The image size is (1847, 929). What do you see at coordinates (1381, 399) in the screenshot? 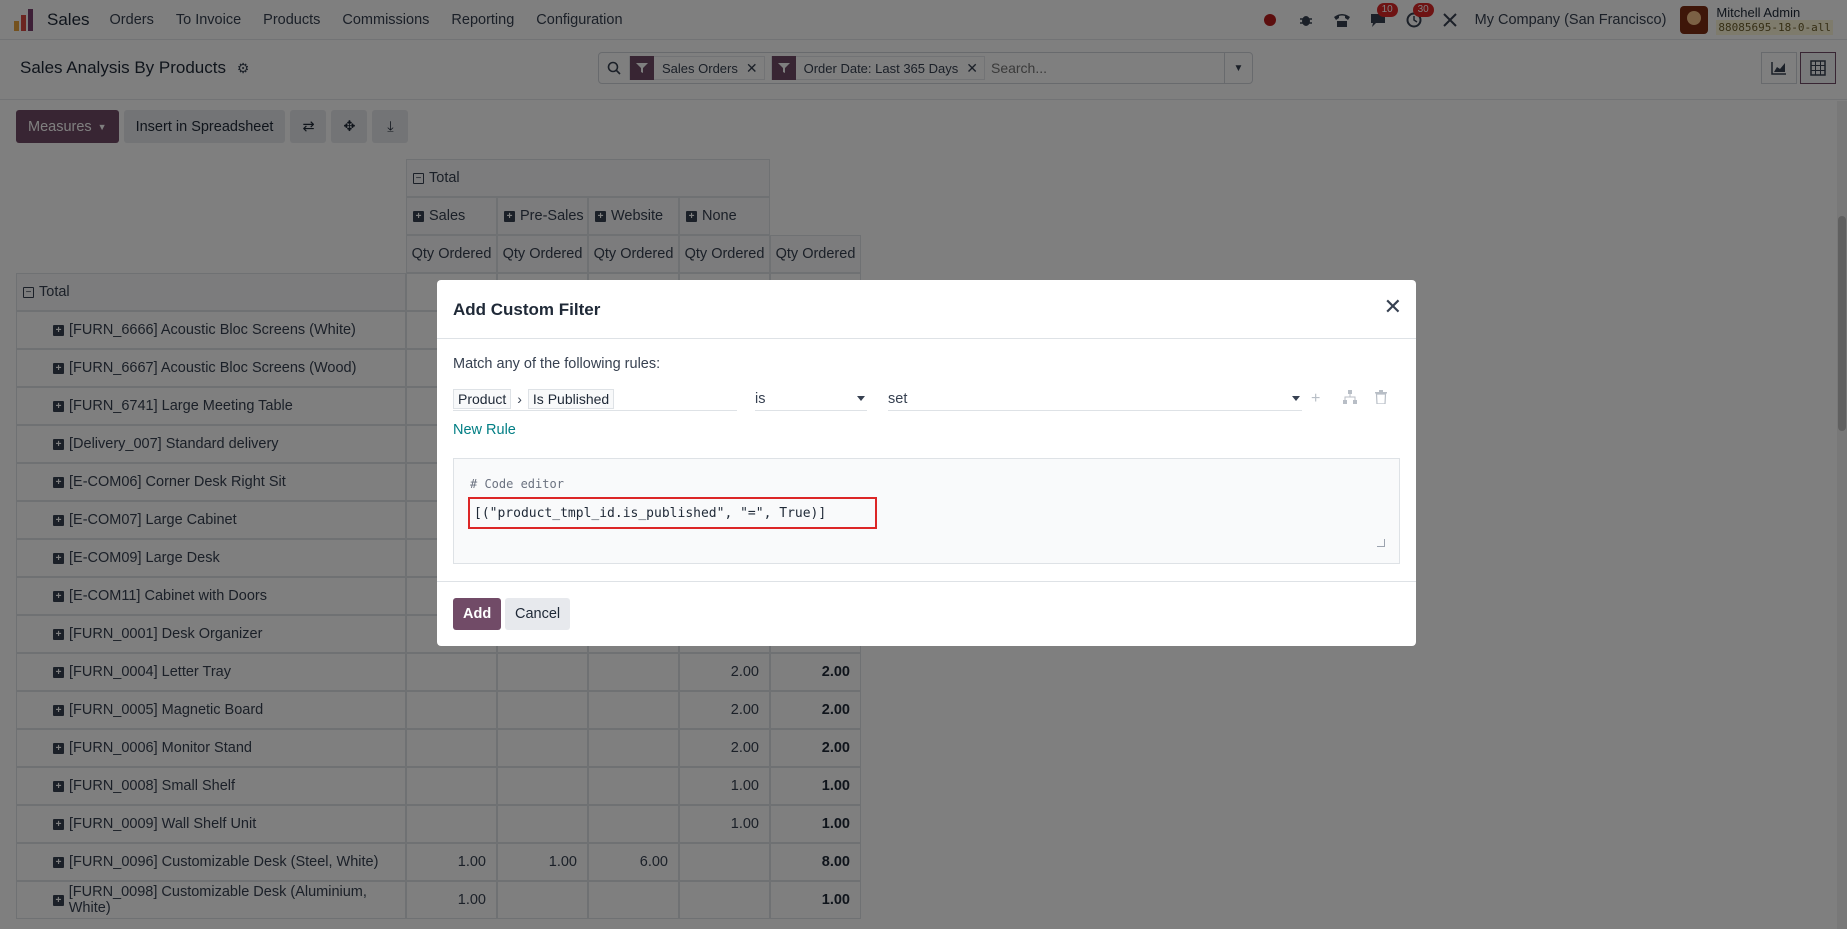
I see `trash-icon` at bounding box center [1381, 399].